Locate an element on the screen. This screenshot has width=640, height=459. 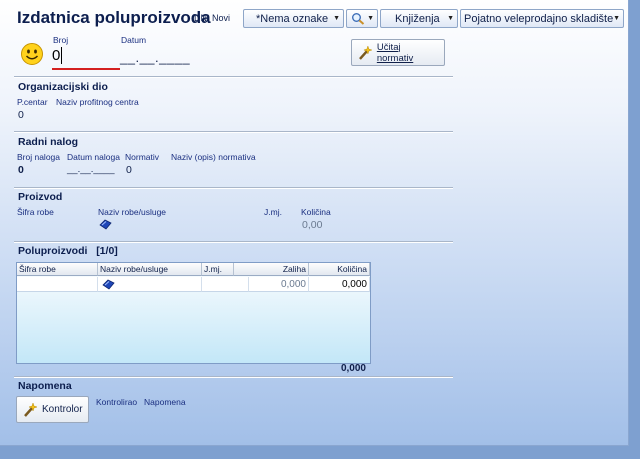
work-order-section-title: Radni nalog is located at coordinates (48, 142).